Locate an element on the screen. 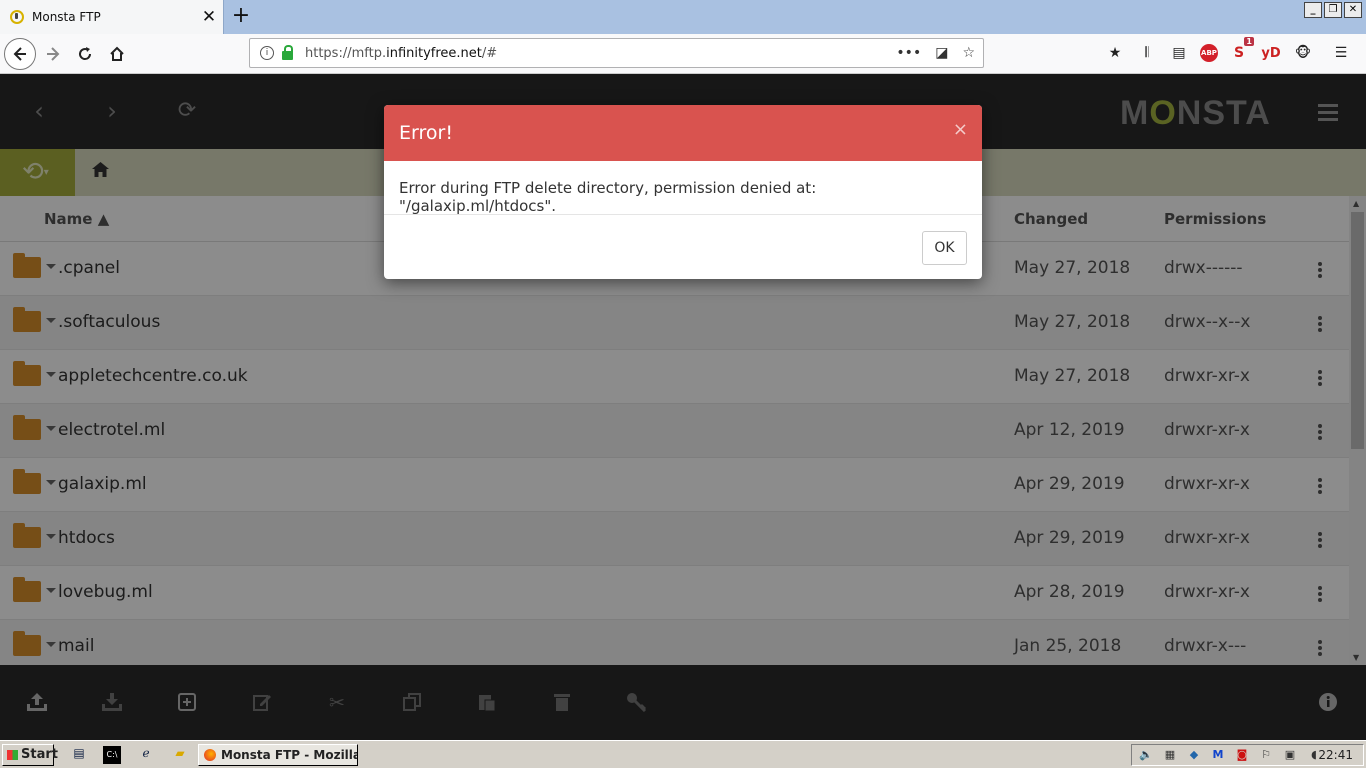 The height and width of the screenshot is (768, 1366). extension-s-icon: S1 is located at coordinates (1241, 50).